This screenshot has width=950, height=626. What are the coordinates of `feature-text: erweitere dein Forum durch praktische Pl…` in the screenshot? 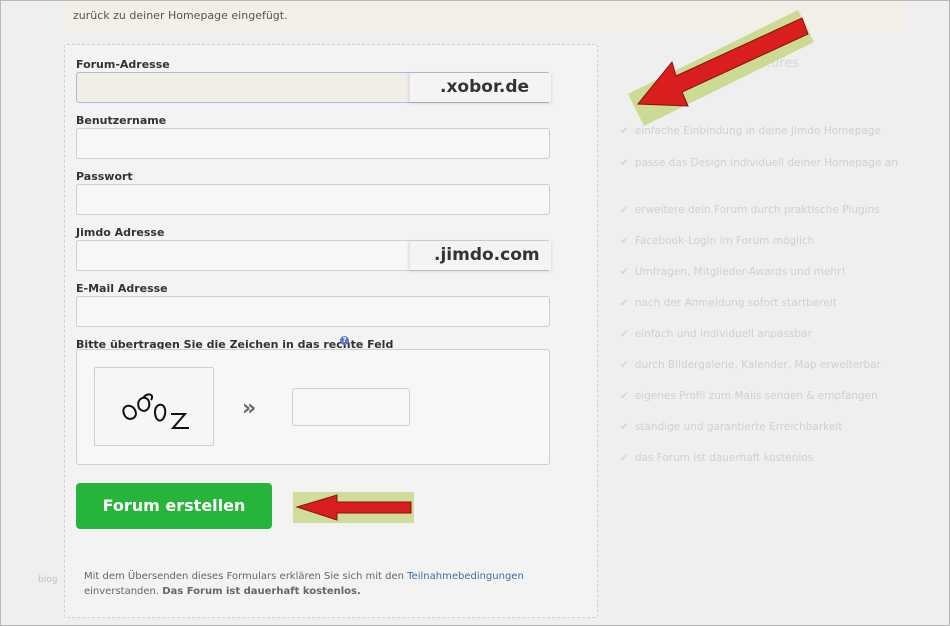 It's located at (757, 210).